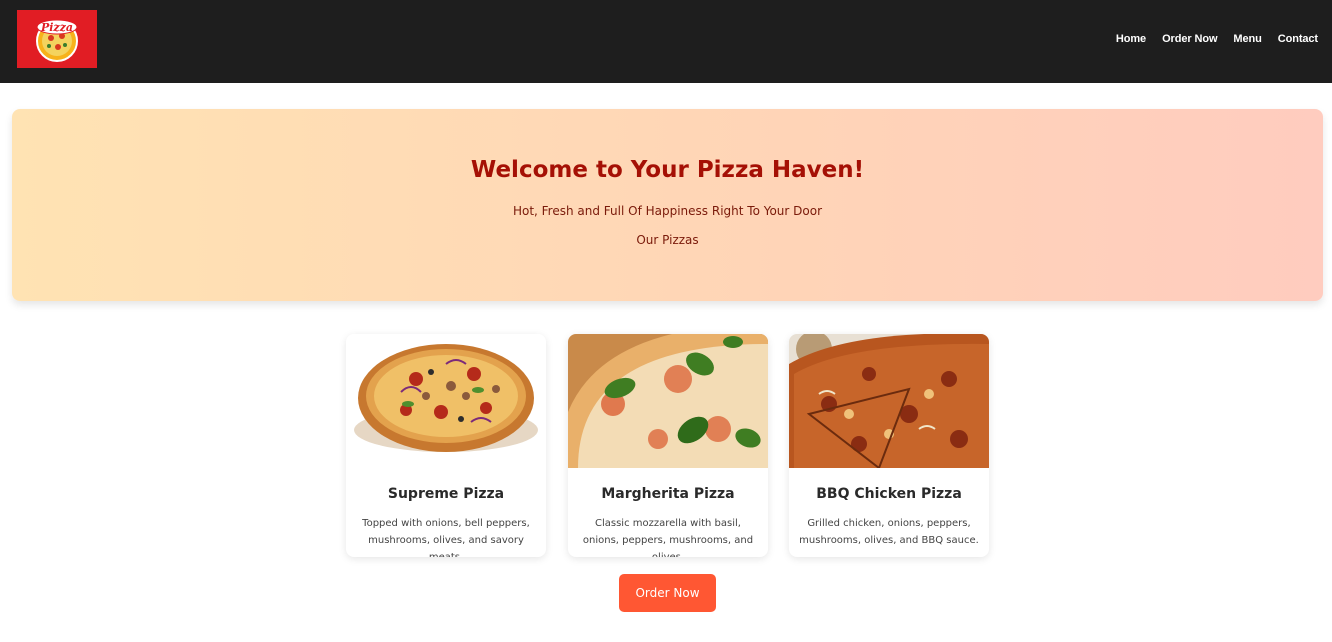 Image resolution: width=1332 pixels, height=642 pixels. What do you see at coordinates (668, 494) in the screenshot?
I see `pizza-name: Margherita Pizza` at bounding box center [668, 494].